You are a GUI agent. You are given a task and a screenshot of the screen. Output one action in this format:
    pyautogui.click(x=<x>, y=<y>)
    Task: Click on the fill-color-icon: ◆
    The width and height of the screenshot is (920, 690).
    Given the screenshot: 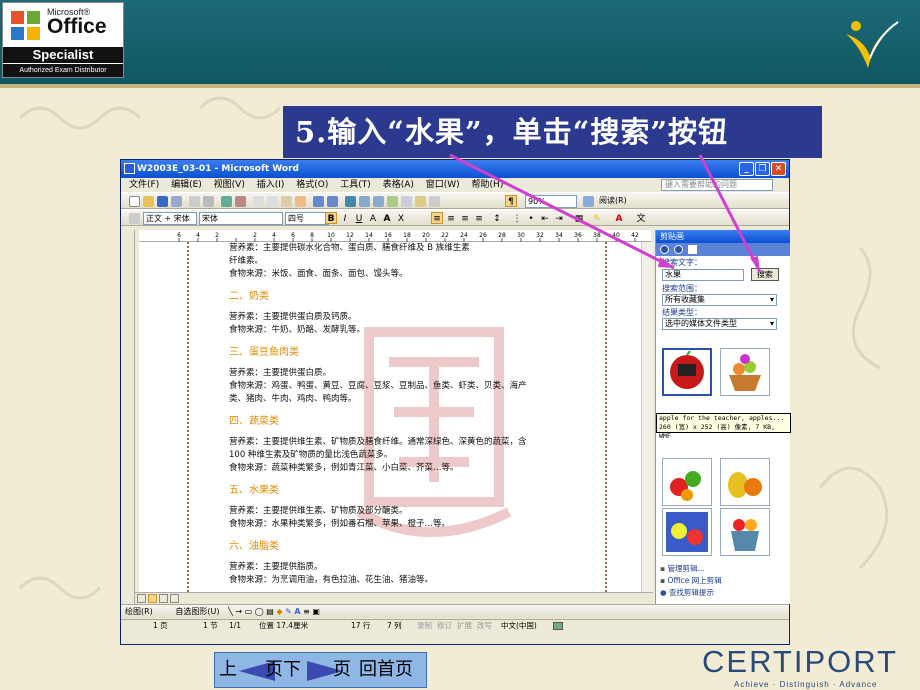 What is the action you would take?
    pyautogui.click(x=279, y=611)
    